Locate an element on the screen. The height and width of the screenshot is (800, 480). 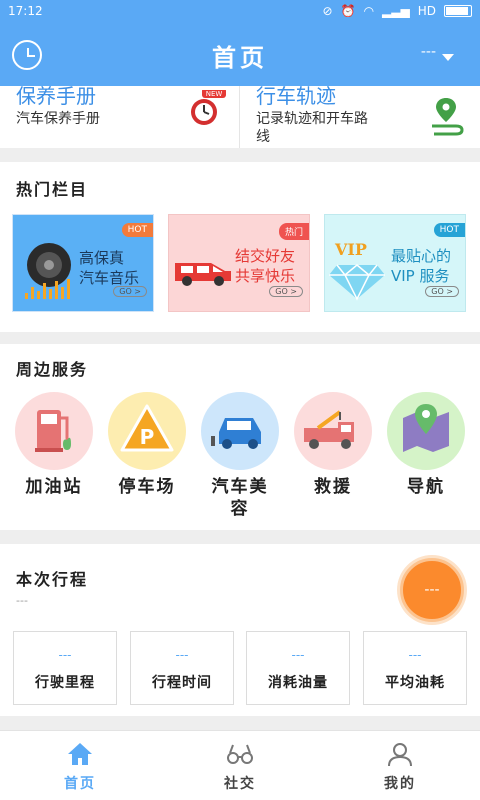
service-parking: P 停车场 is located at coordinates (147, 445).